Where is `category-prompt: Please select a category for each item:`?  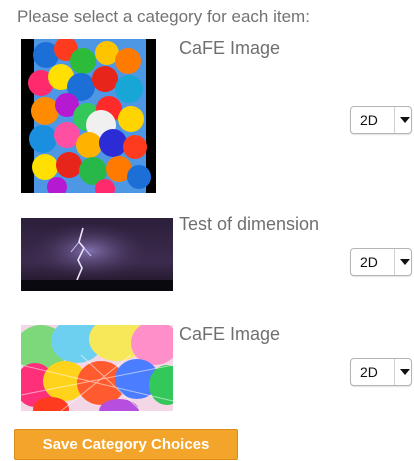
category-prompt: Please select a category for each item: is located at coordinates (163, 16).